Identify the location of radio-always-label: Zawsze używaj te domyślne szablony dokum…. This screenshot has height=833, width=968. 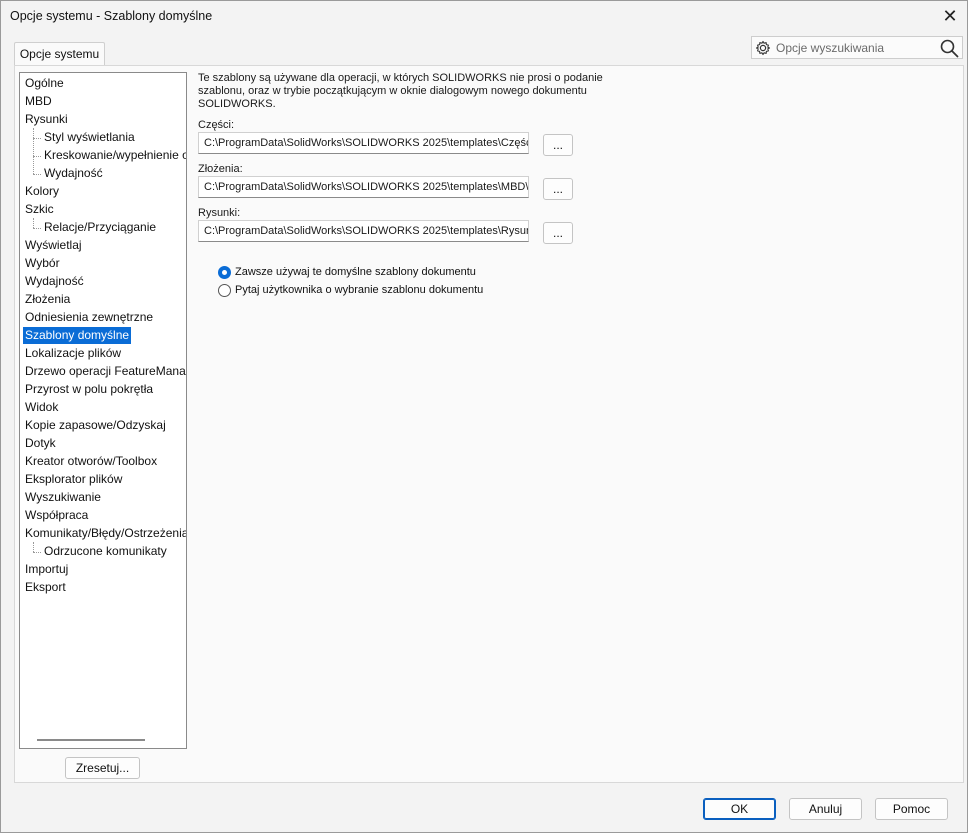
(355, 272).